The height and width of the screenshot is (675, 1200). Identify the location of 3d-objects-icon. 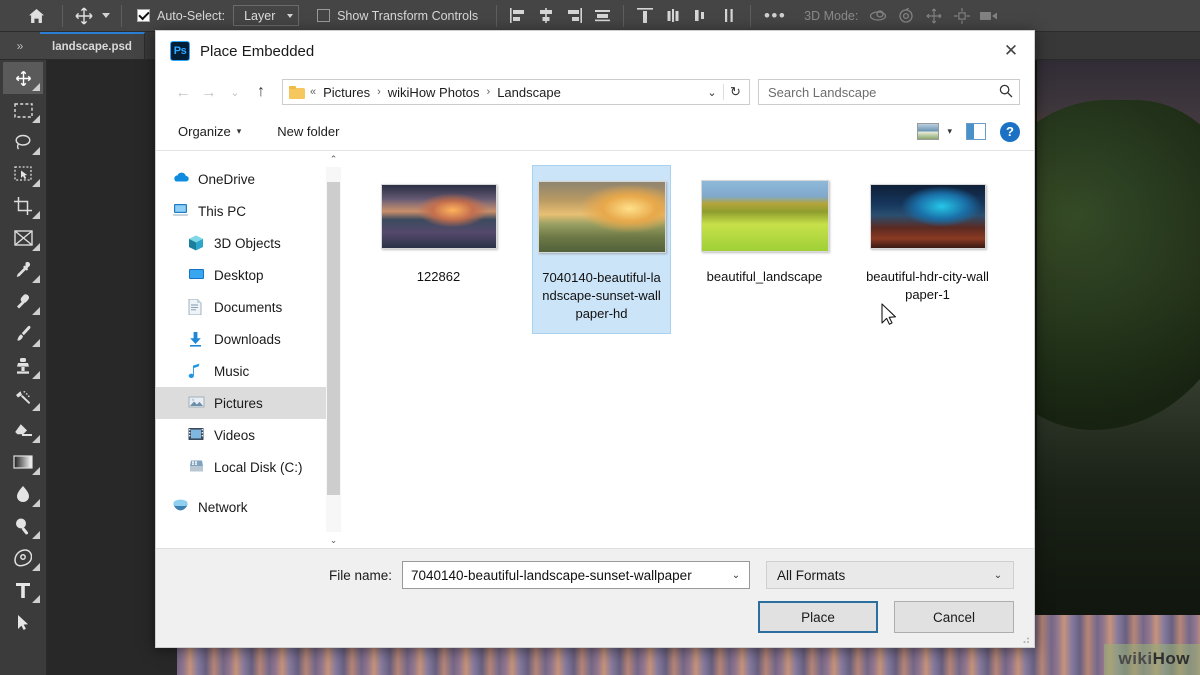
(196, 243).